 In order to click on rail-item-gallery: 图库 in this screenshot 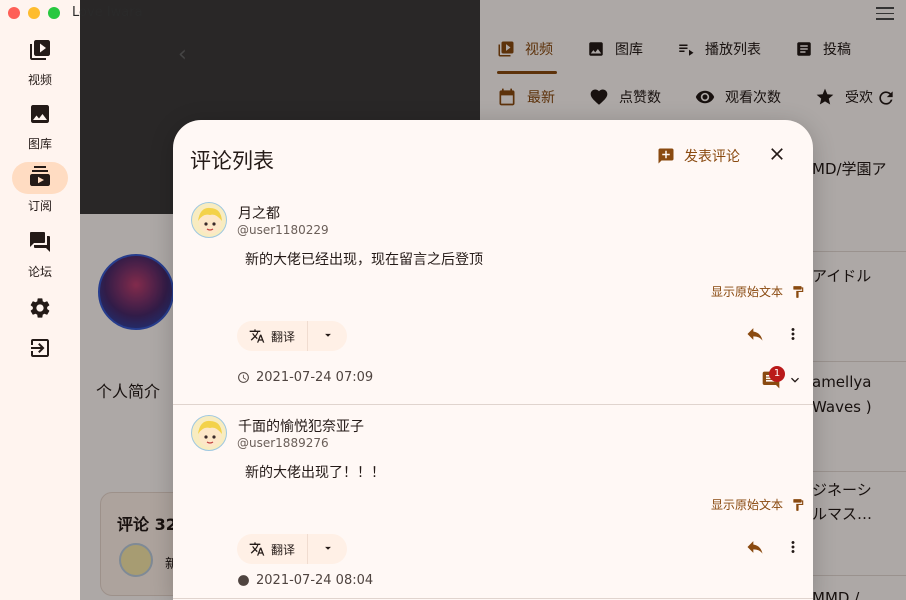, I will do `click(40, 126)`.